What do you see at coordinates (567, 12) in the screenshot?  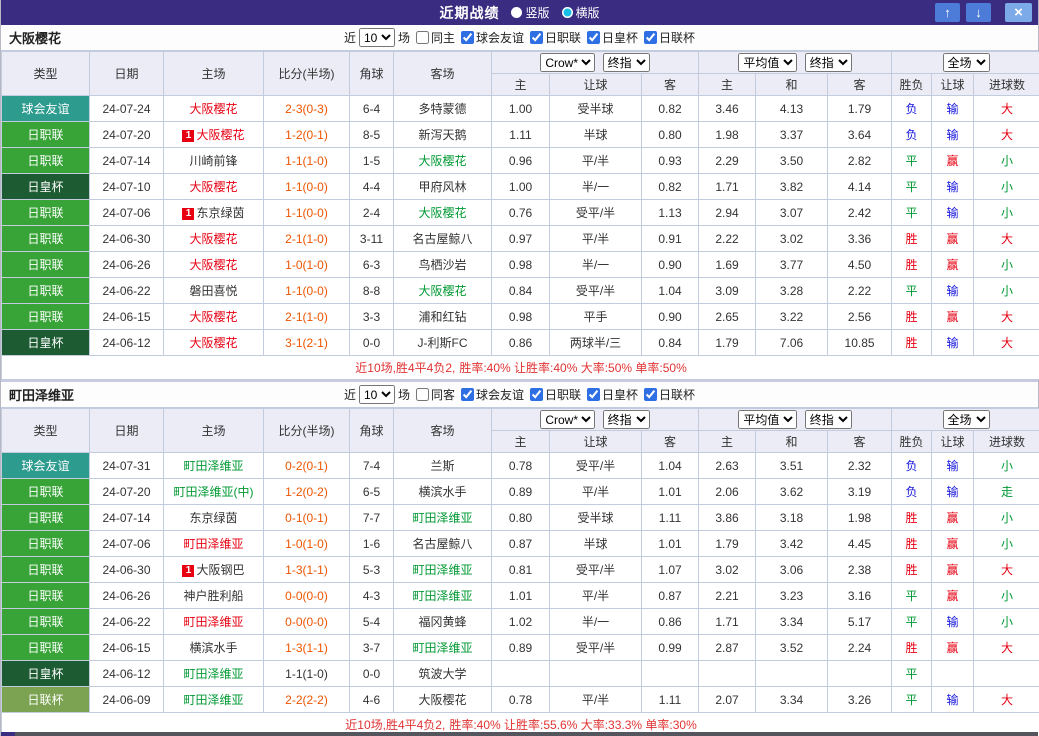 I see `horizontal-radio-input` at bounding box center [567, 12].